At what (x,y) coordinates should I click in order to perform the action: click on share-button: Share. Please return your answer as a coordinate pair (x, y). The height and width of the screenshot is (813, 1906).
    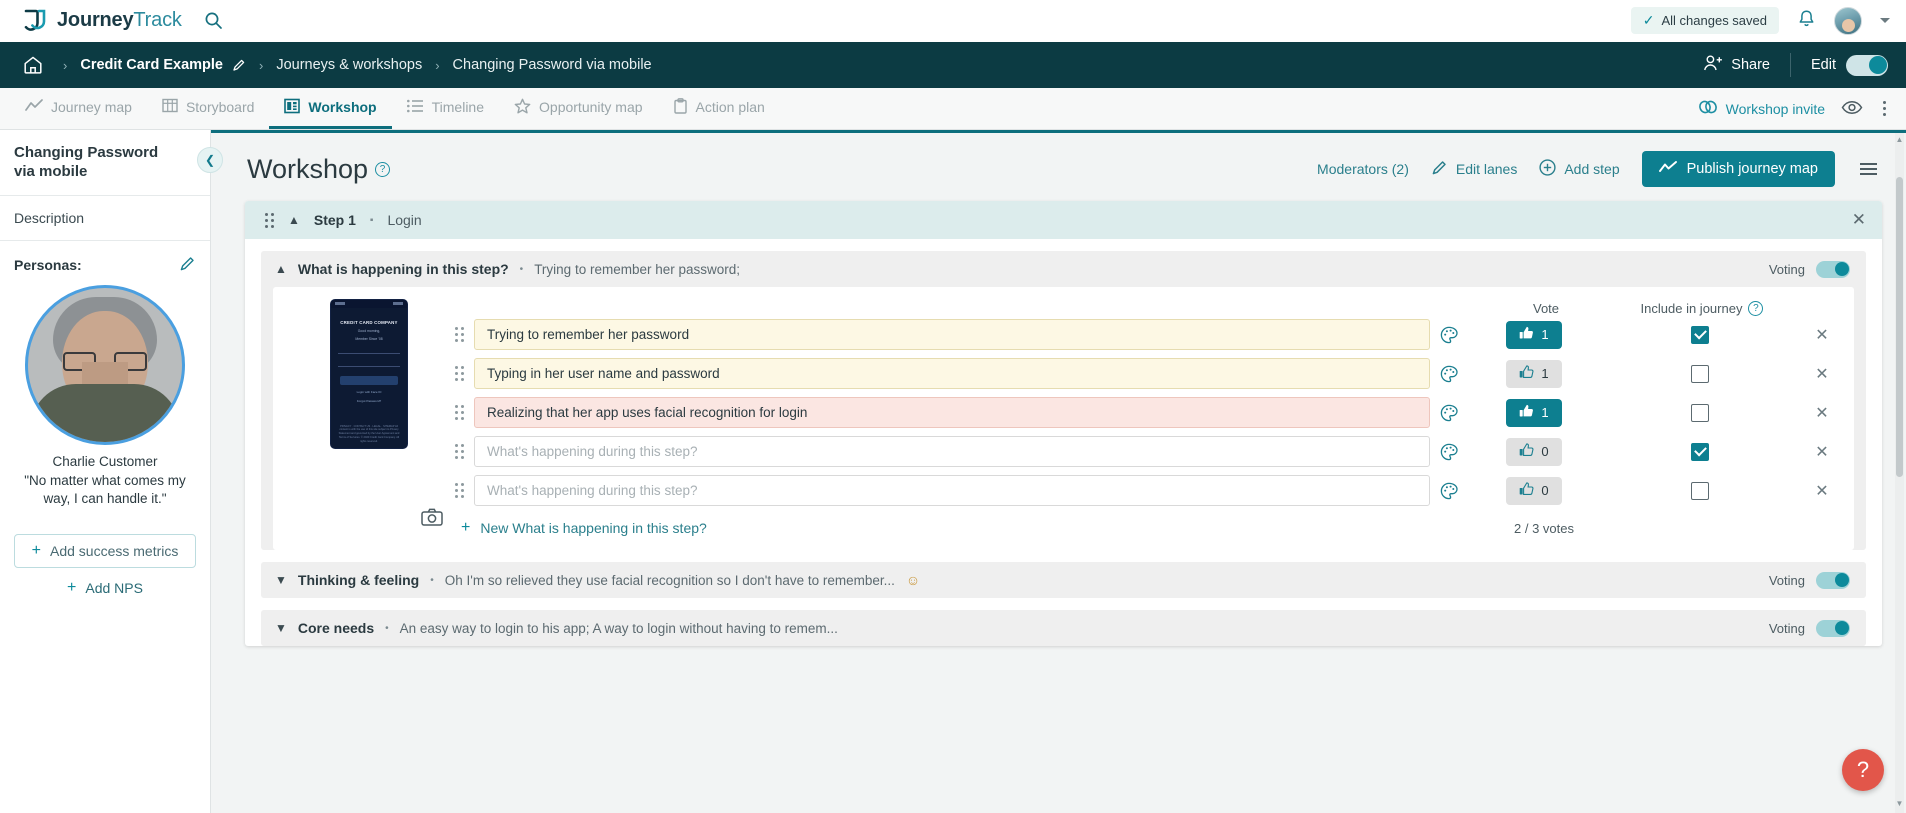
    Looking at the image, I should click on (1736, 65).